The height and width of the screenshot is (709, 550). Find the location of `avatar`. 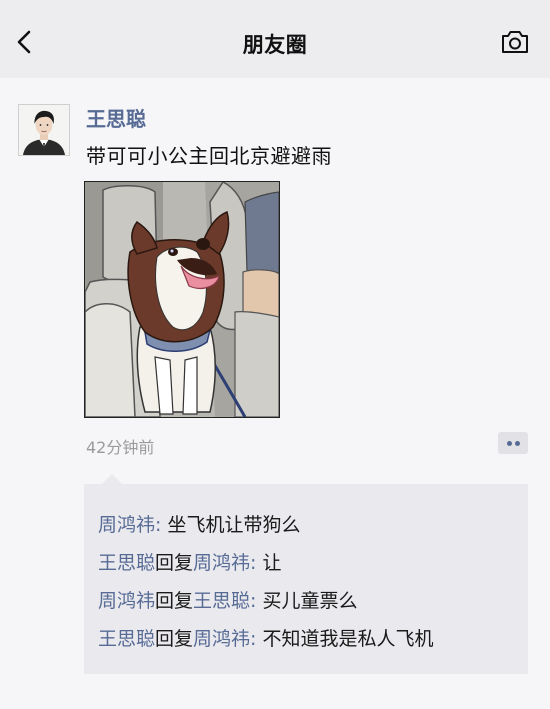

avatar is located at coordinates (44, 130).